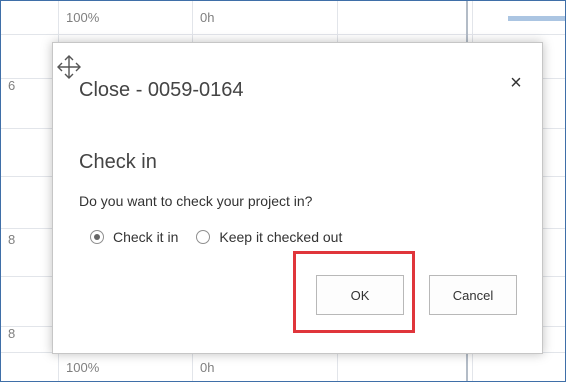 Image resolution: width=566 pixels, height=382 pixels. Describe the element at coordinates (145, 237) in the screenshot. I see `radio-label-check-it-in: Check it in` at that location.